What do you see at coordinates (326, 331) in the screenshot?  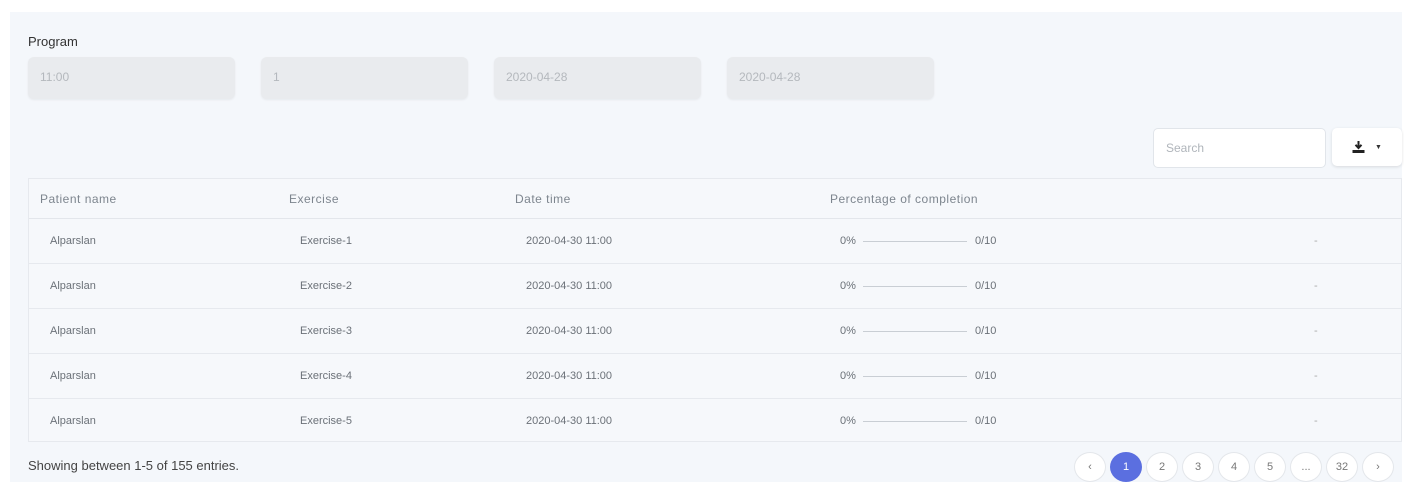 I see `exercise-cell: Exercise-3` at bounding box center [326, 331].